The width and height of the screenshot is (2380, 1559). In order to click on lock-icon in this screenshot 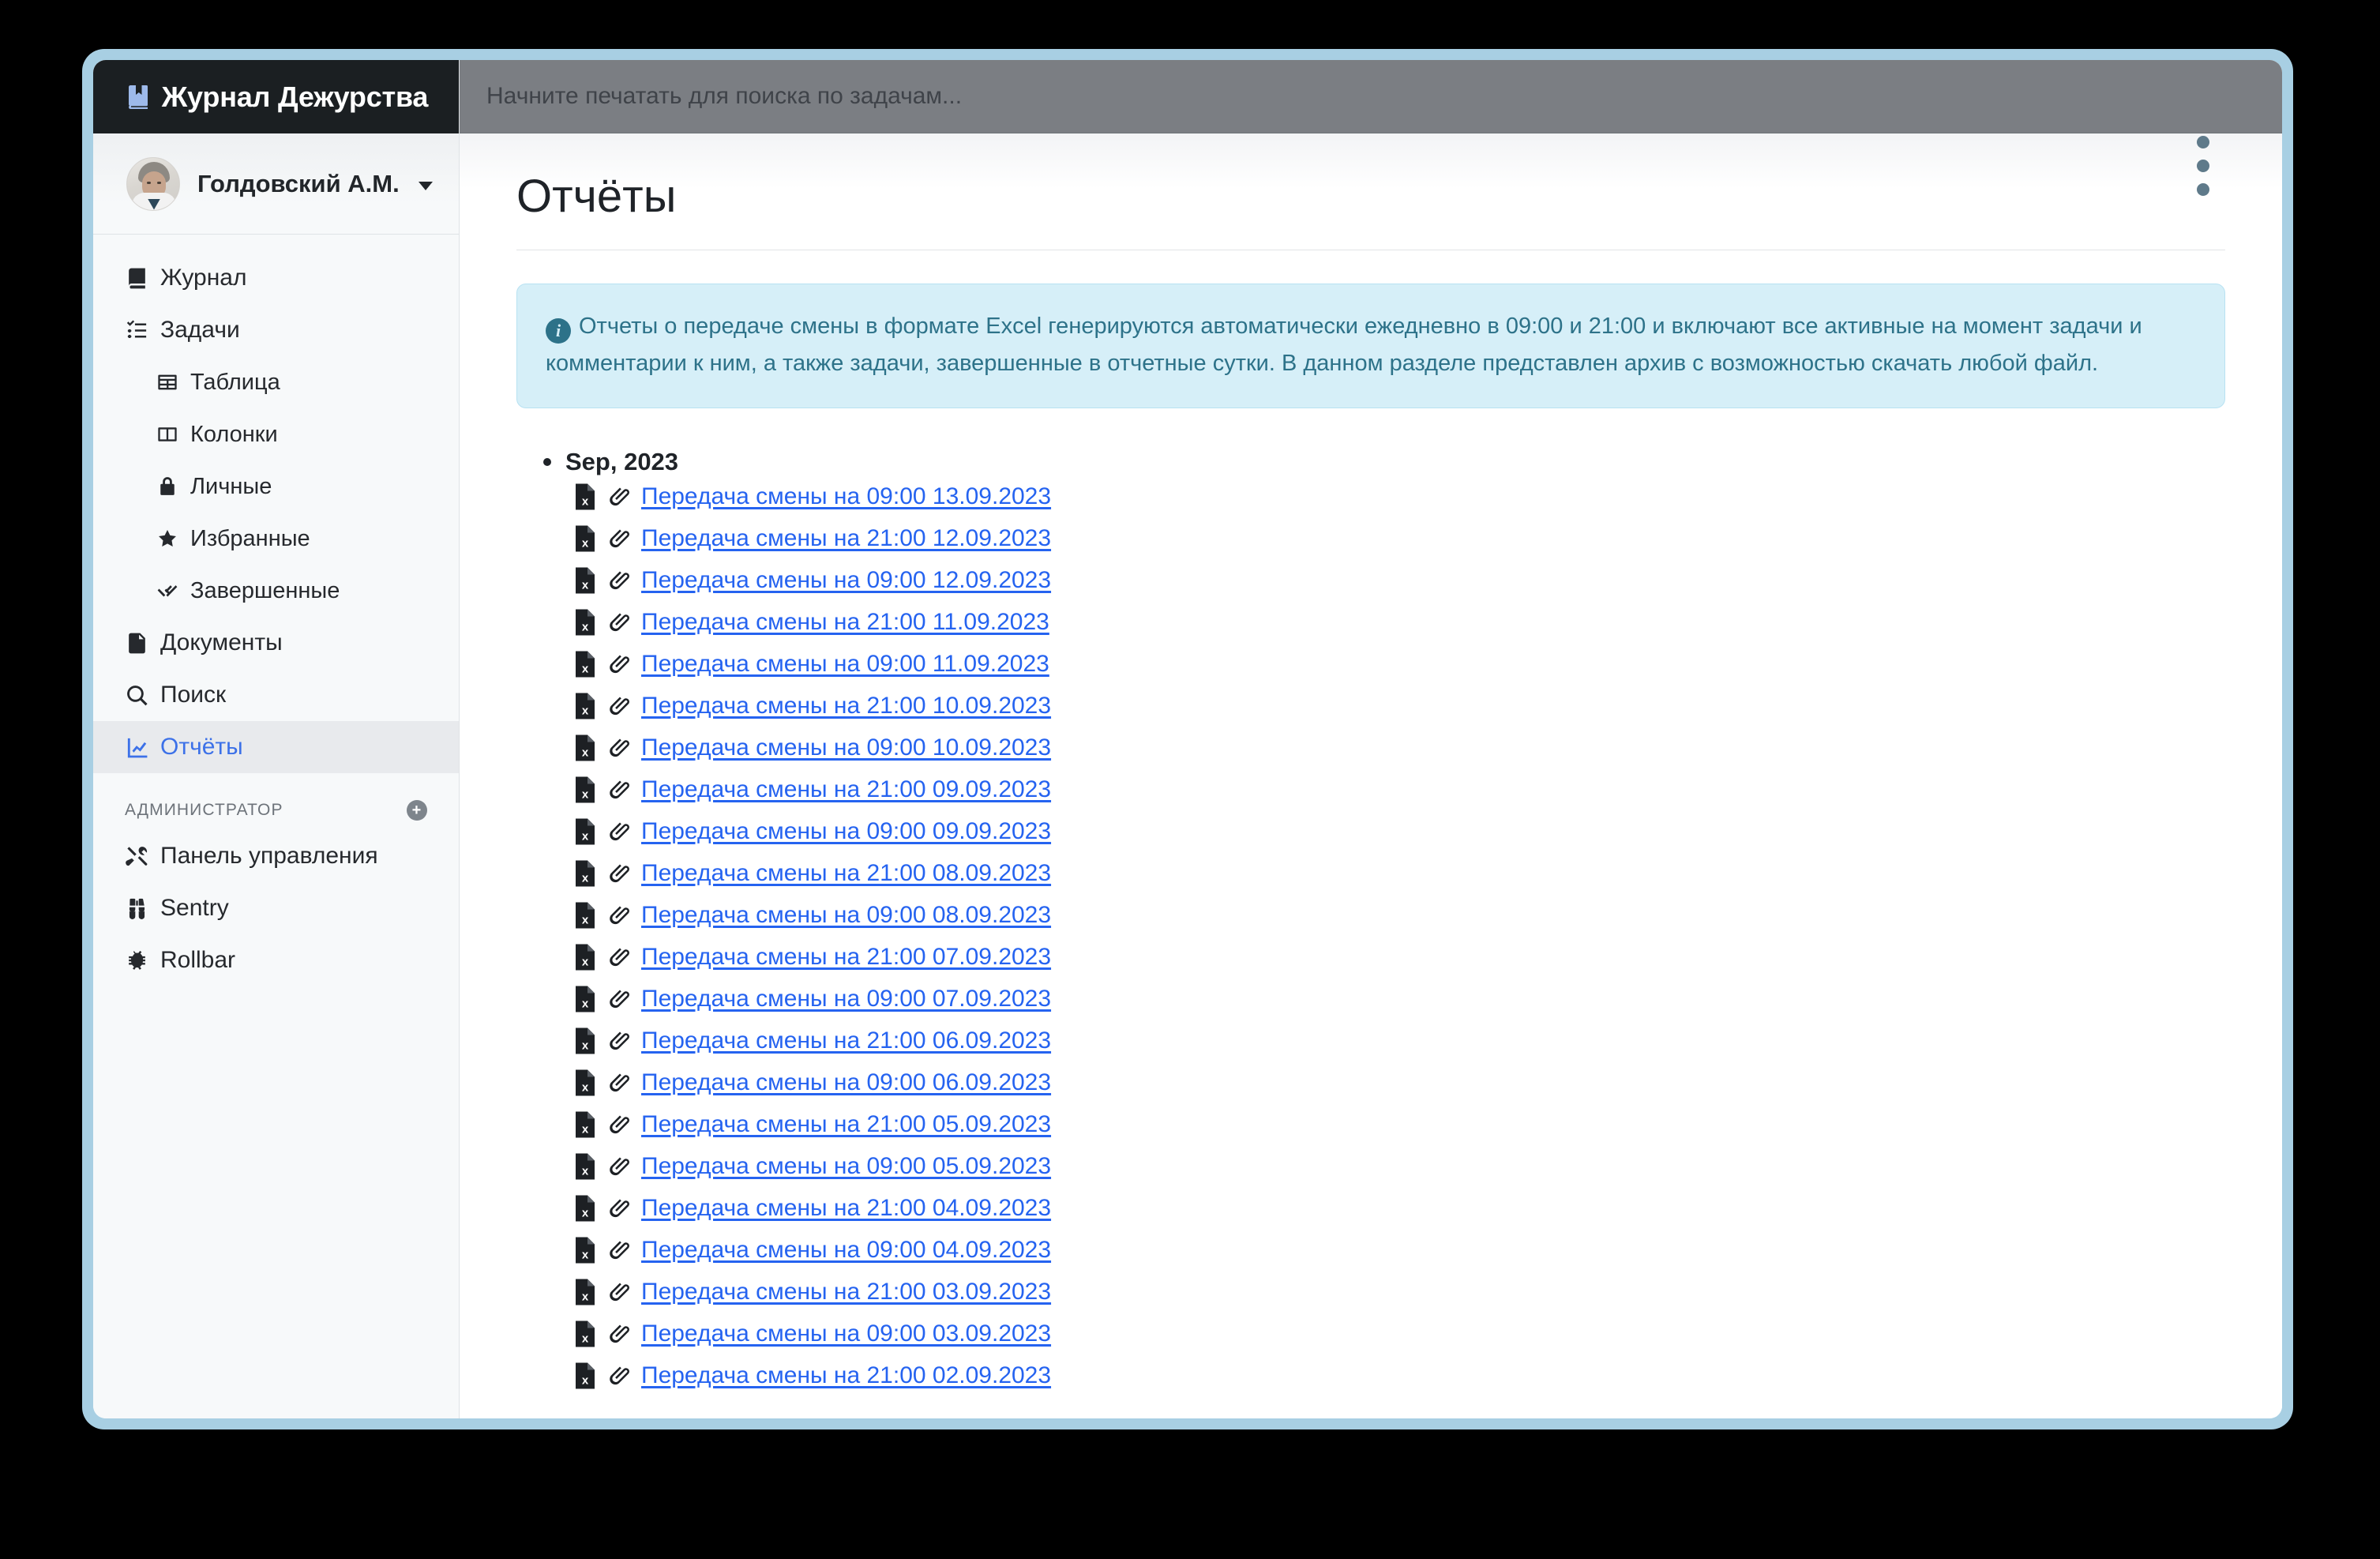, I will do `click(167, 487)`.